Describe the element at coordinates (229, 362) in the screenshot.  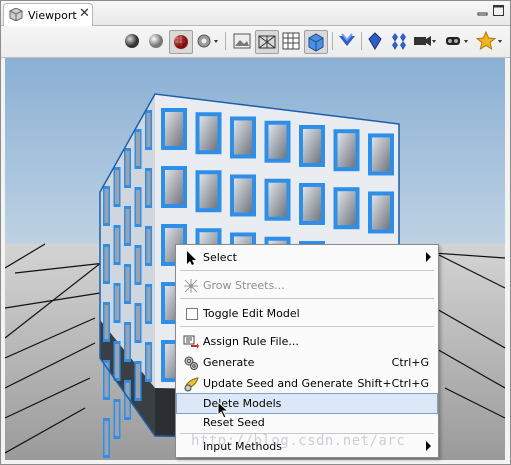
I see `menu-item-label: Generate` at that location.